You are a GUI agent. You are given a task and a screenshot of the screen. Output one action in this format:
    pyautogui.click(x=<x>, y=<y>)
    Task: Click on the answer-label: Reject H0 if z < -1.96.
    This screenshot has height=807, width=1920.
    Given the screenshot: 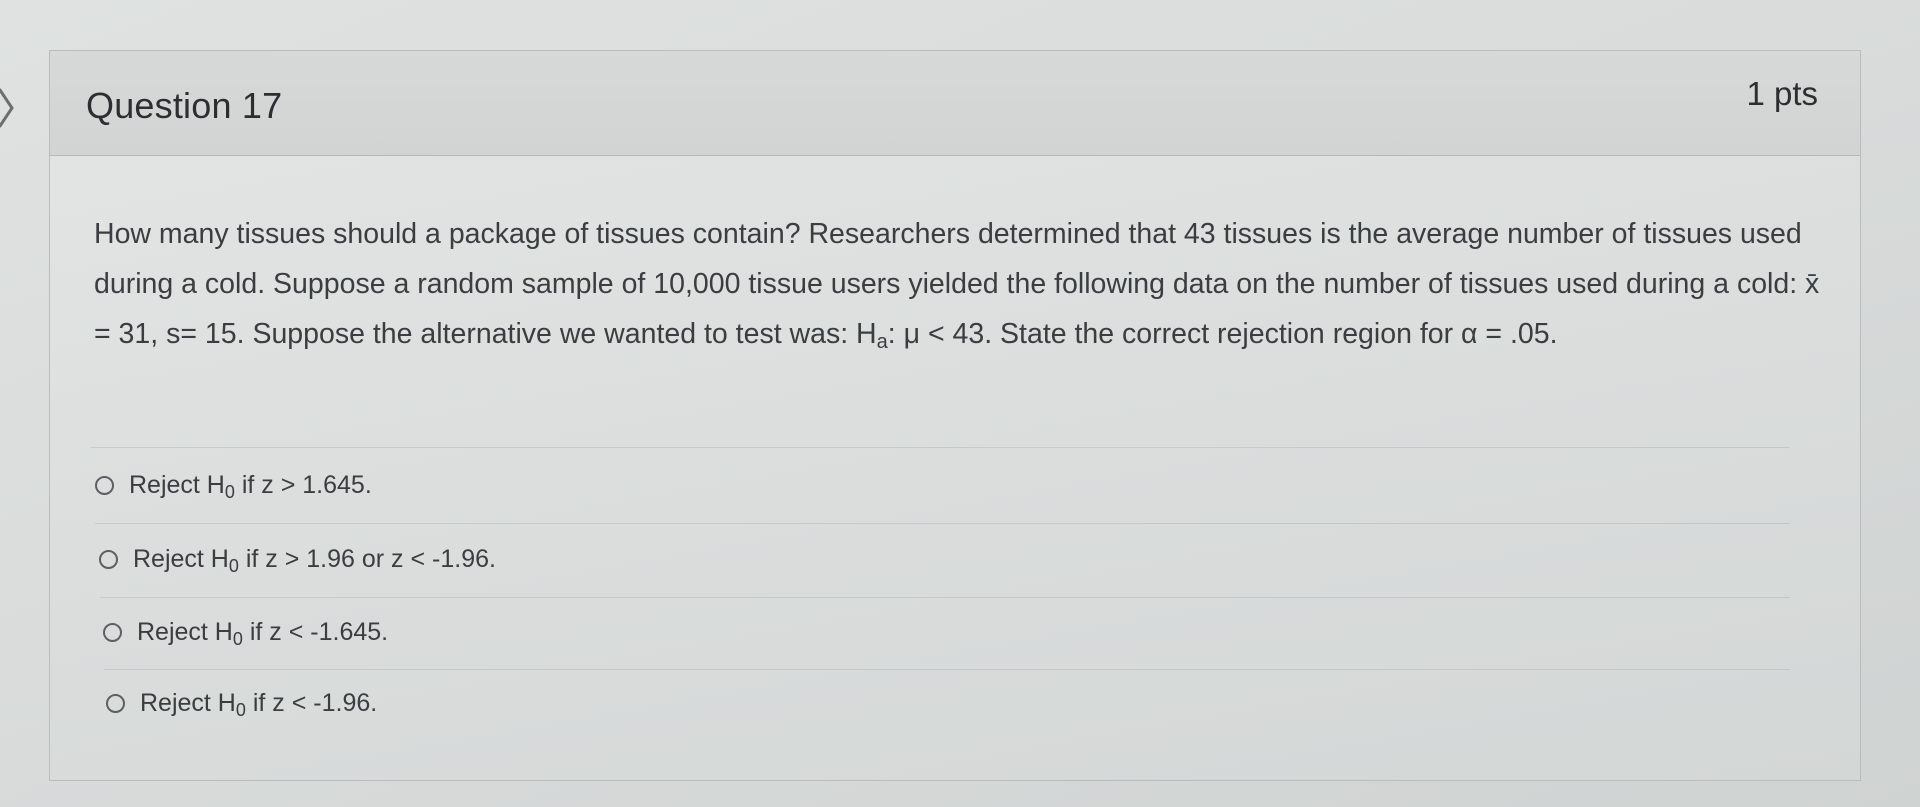 What is the action you would take?
    pyautogui.click(x=259, y=704)
    